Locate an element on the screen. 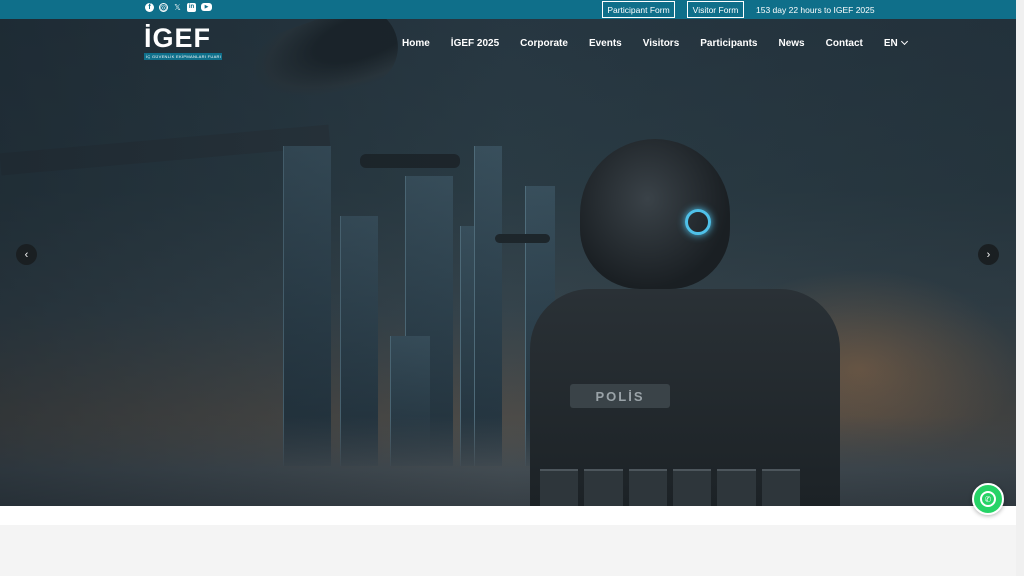 The height and width of the screenshot is (576, 1024). whatsapp-button: ✆ is located at coordinates (988, 499).